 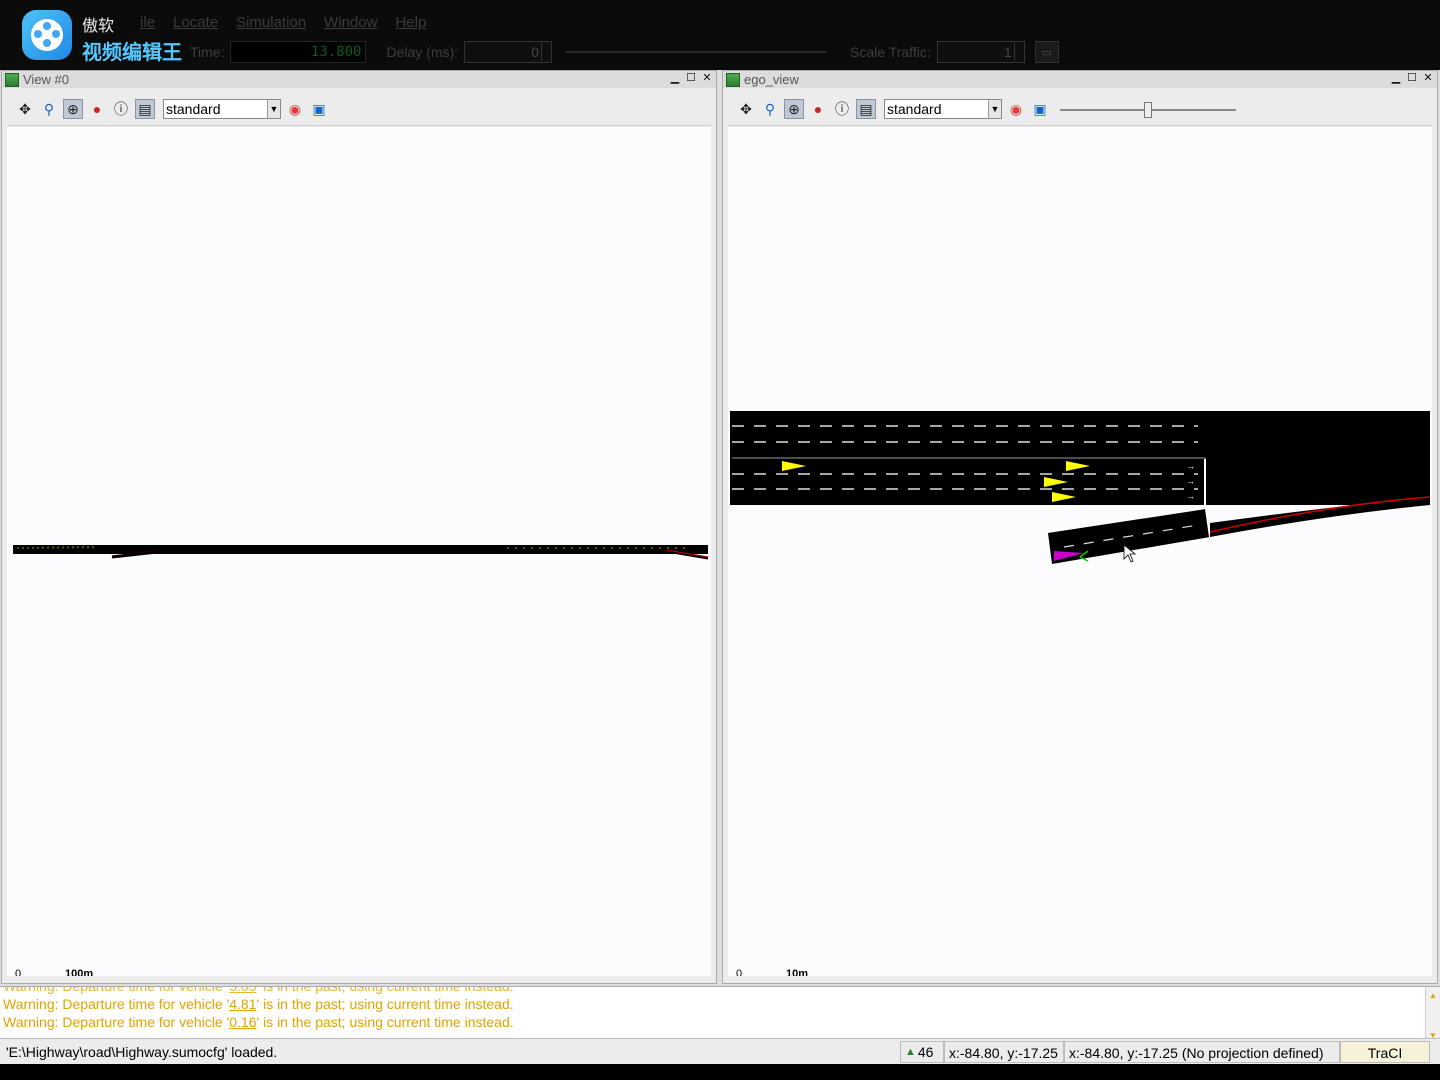 I want to click on watermark-product: 视频编辑王, so click(x=132, y=53).